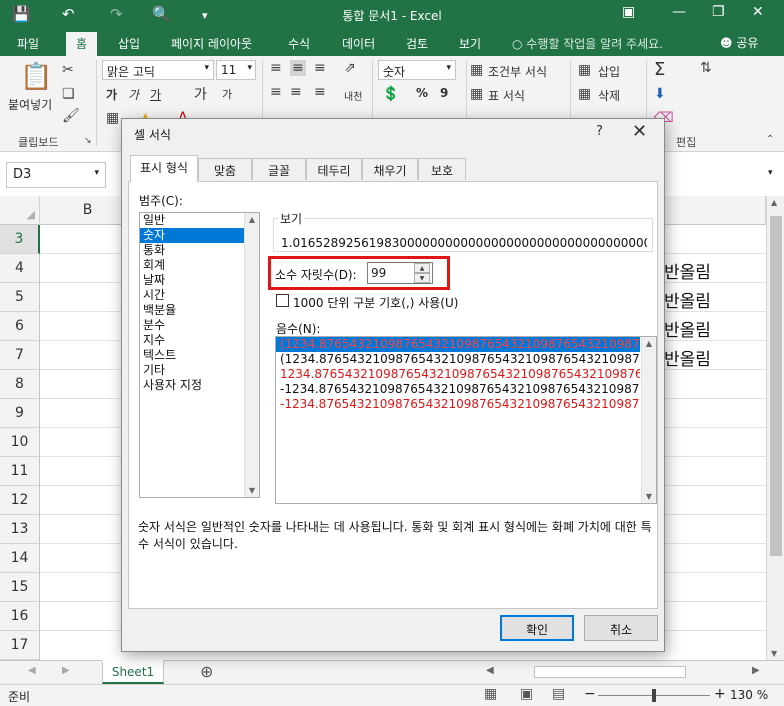  I want to click on table-format-button: 표 서식, so click(506, 95).